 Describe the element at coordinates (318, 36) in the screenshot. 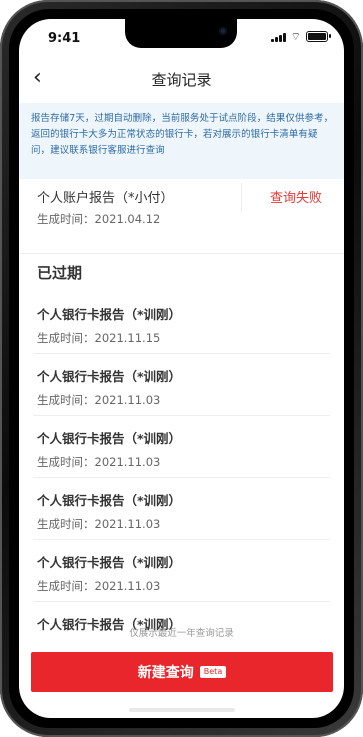

I see `battery-icon` at that location.